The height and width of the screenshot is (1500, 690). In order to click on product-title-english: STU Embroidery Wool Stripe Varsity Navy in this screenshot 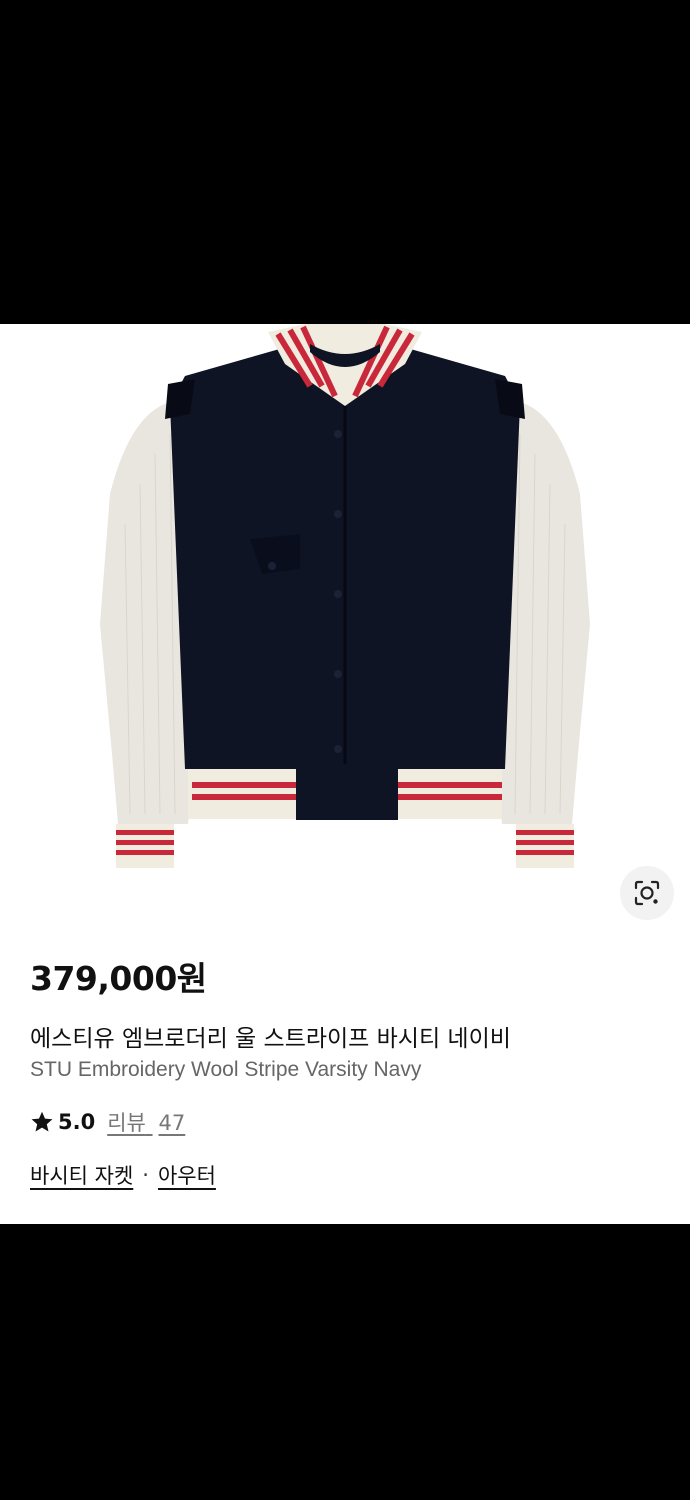, I will do `click(226, 1069)`.